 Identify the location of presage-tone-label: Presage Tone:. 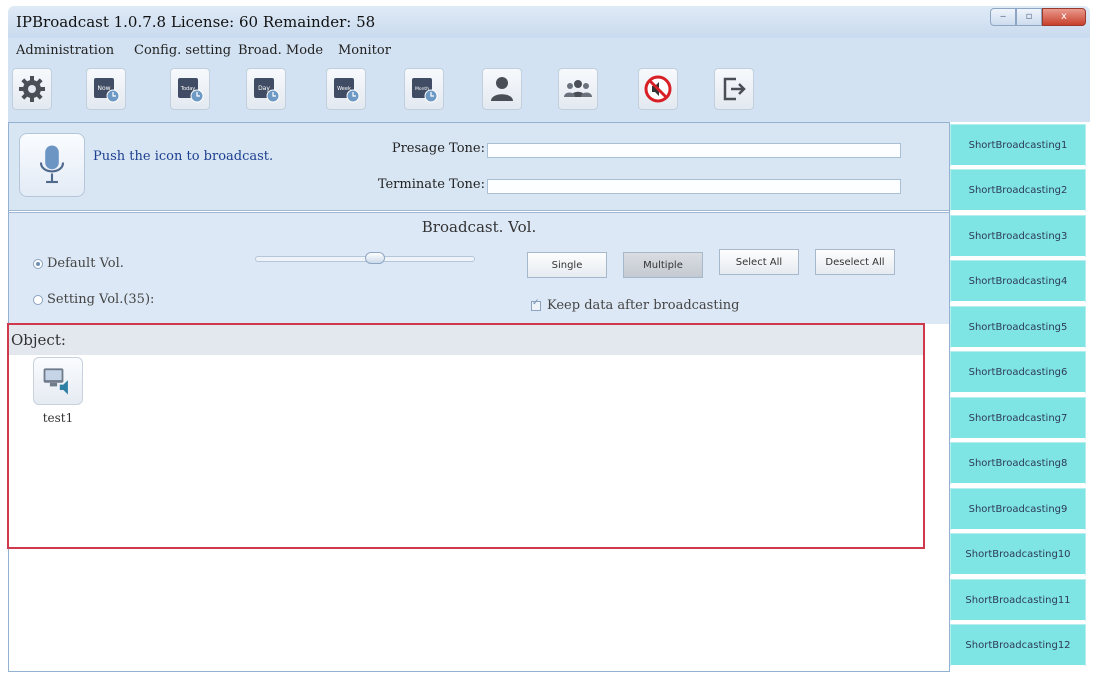
(438, 148).